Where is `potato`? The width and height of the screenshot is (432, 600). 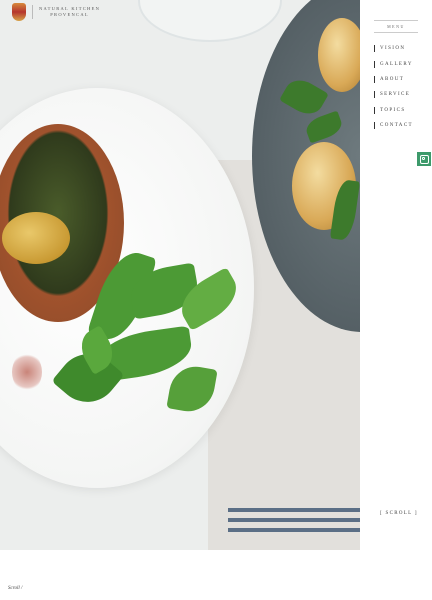 potato is located at coordinates (339, 55).